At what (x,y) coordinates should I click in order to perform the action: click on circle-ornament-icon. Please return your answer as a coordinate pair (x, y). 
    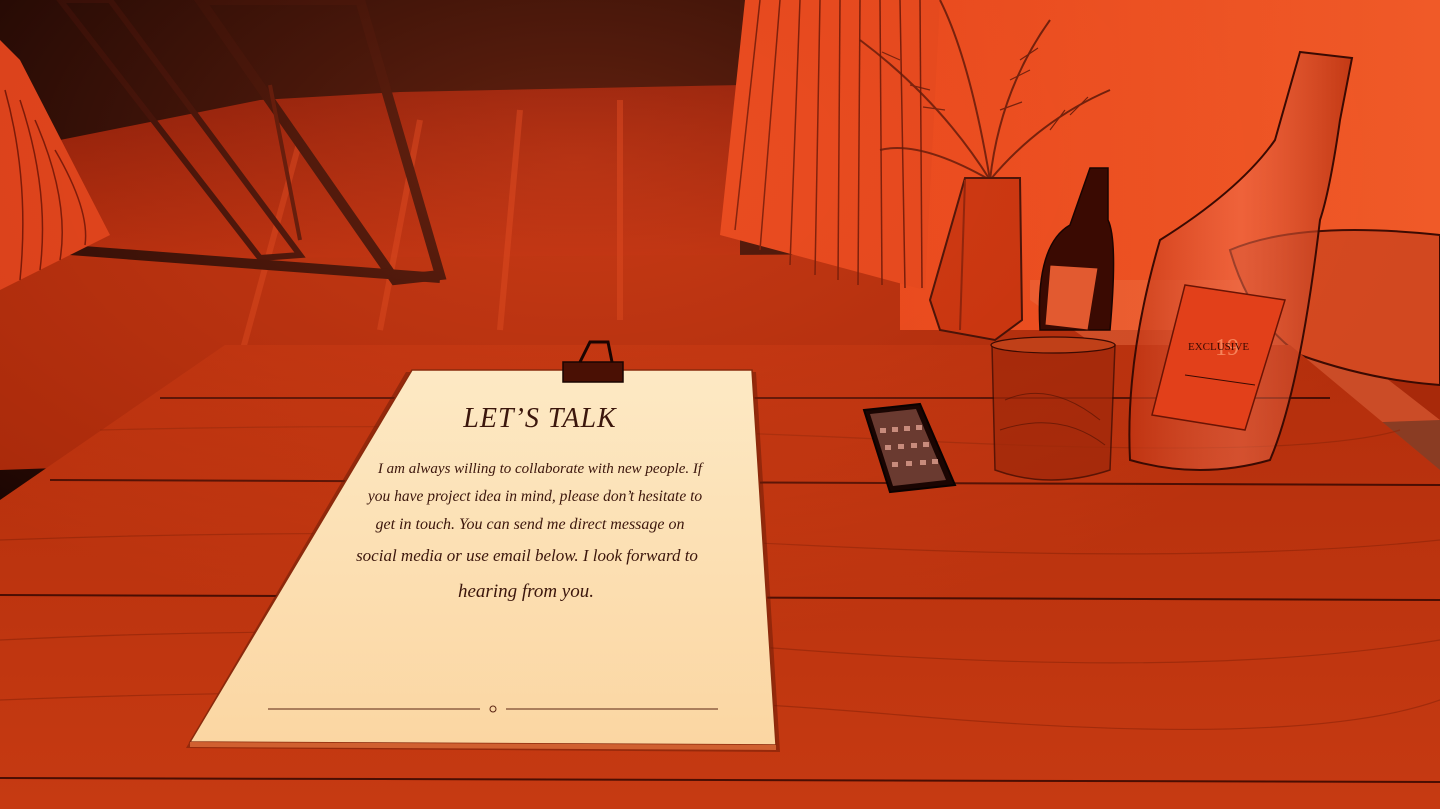
    Looking at the image, I should click on (493, 709).